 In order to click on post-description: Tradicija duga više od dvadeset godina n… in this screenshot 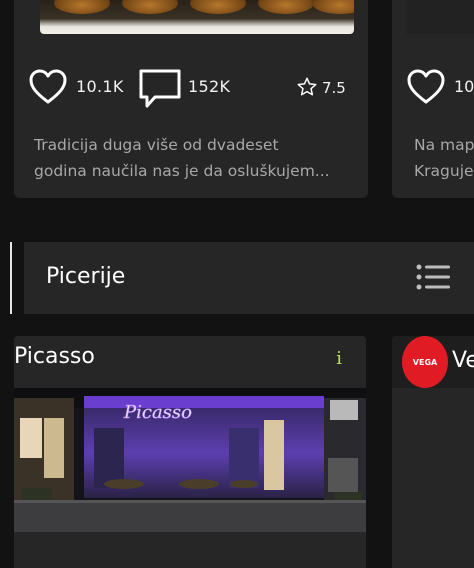, I will do `click(199, 158)`.